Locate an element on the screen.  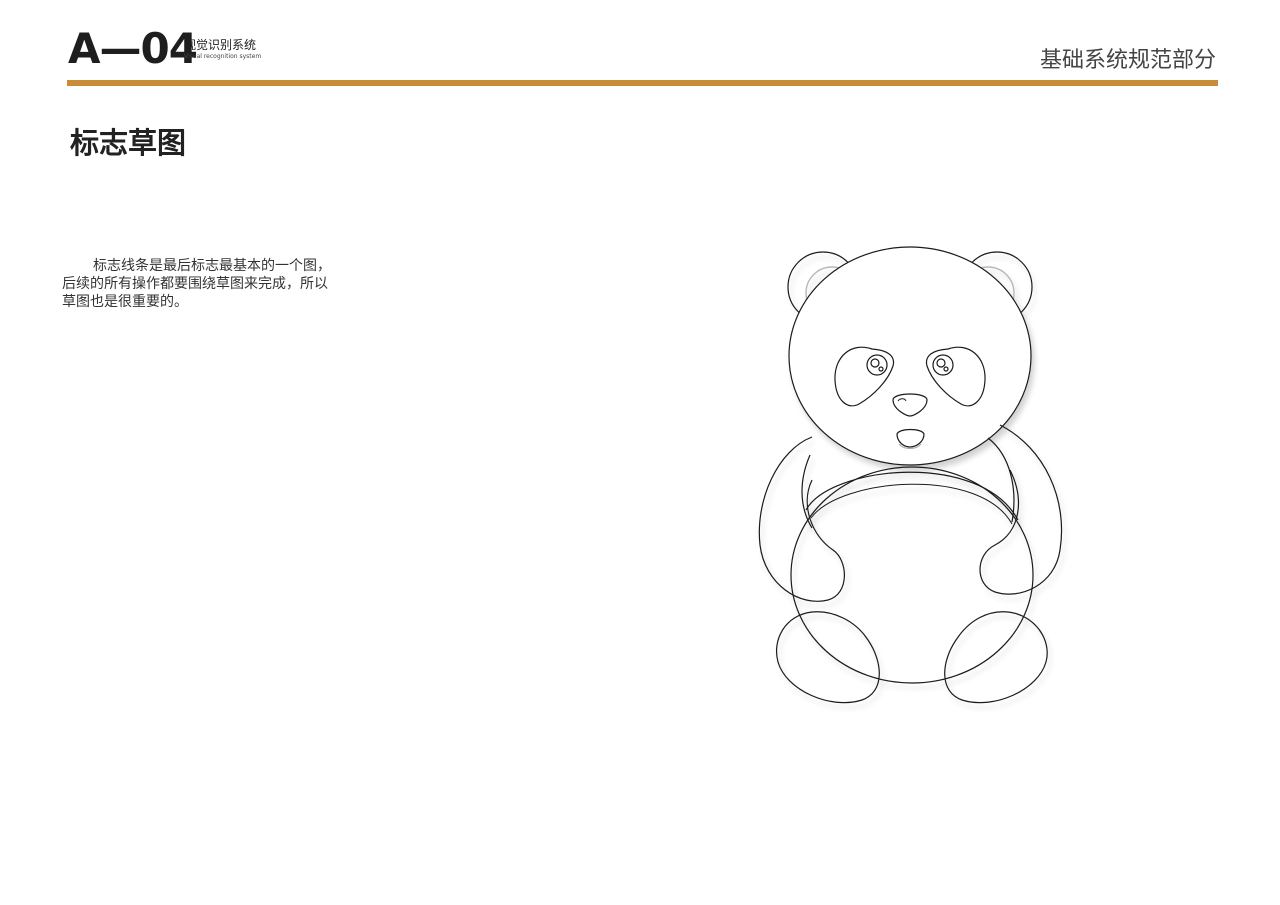
section-title: 基础系统规范部分 is located at coordinates (1127, 60).